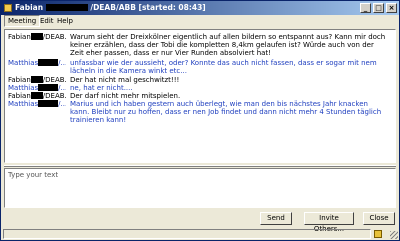  Describe the element at coordinates (200, 21) in the screenshot. I see `menu-bar: Meeting Edit Help` at that location.